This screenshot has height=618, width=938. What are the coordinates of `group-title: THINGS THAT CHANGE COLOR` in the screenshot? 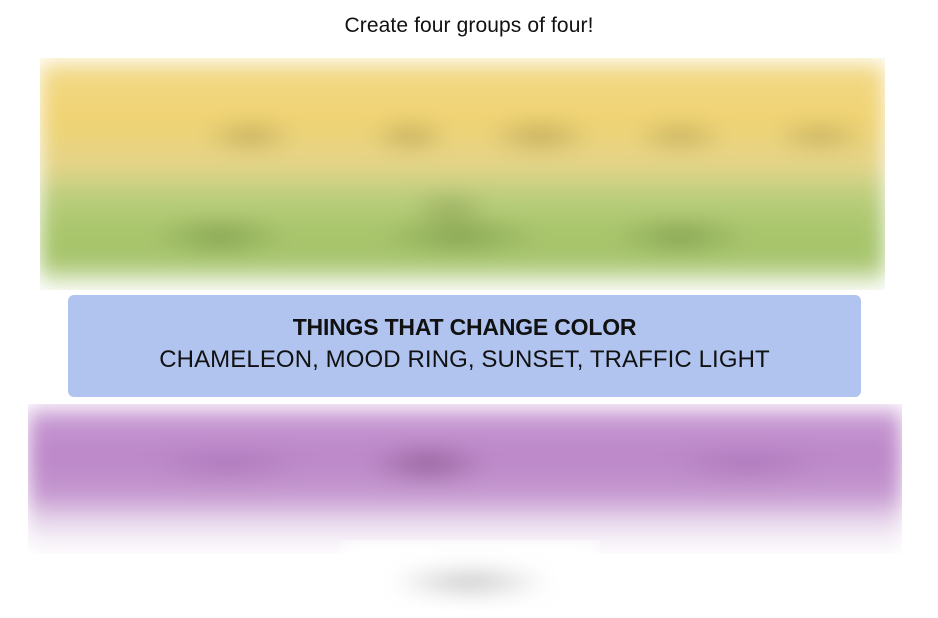 It's located at (464, 327).